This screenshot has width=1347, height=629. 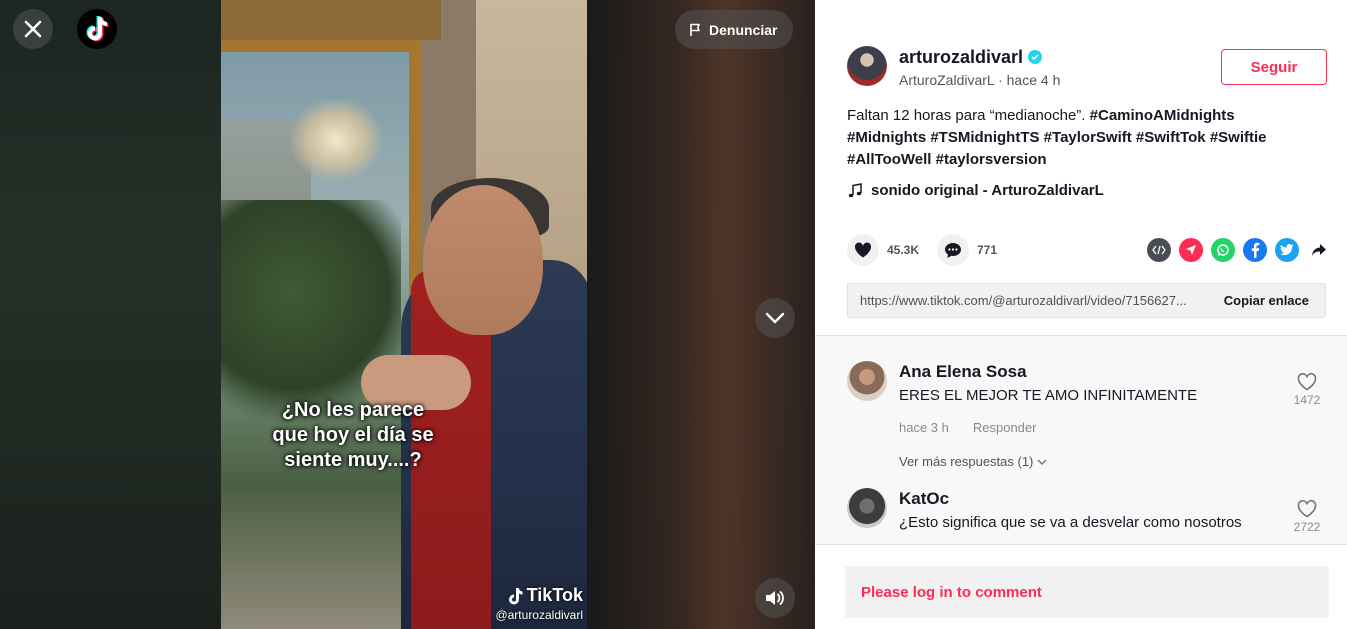 I want to click on comment-like-count: 1472, so click(x=1307, y=400).